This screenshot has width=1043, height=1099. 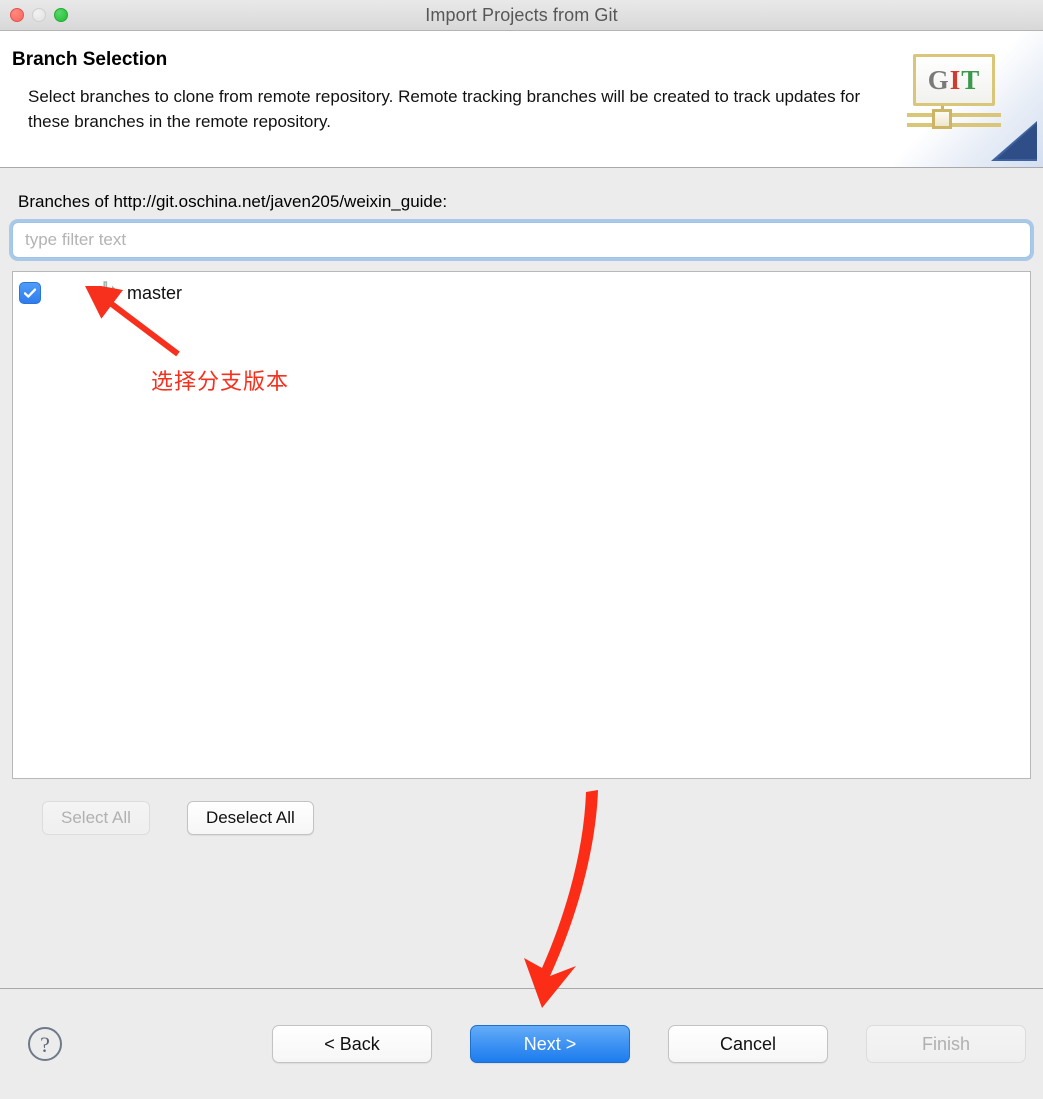 What do you see at coordinates (220, 381) in the screenshot?
I see `annotation-text: 选择分支版本` at bounding box center [220, 381].